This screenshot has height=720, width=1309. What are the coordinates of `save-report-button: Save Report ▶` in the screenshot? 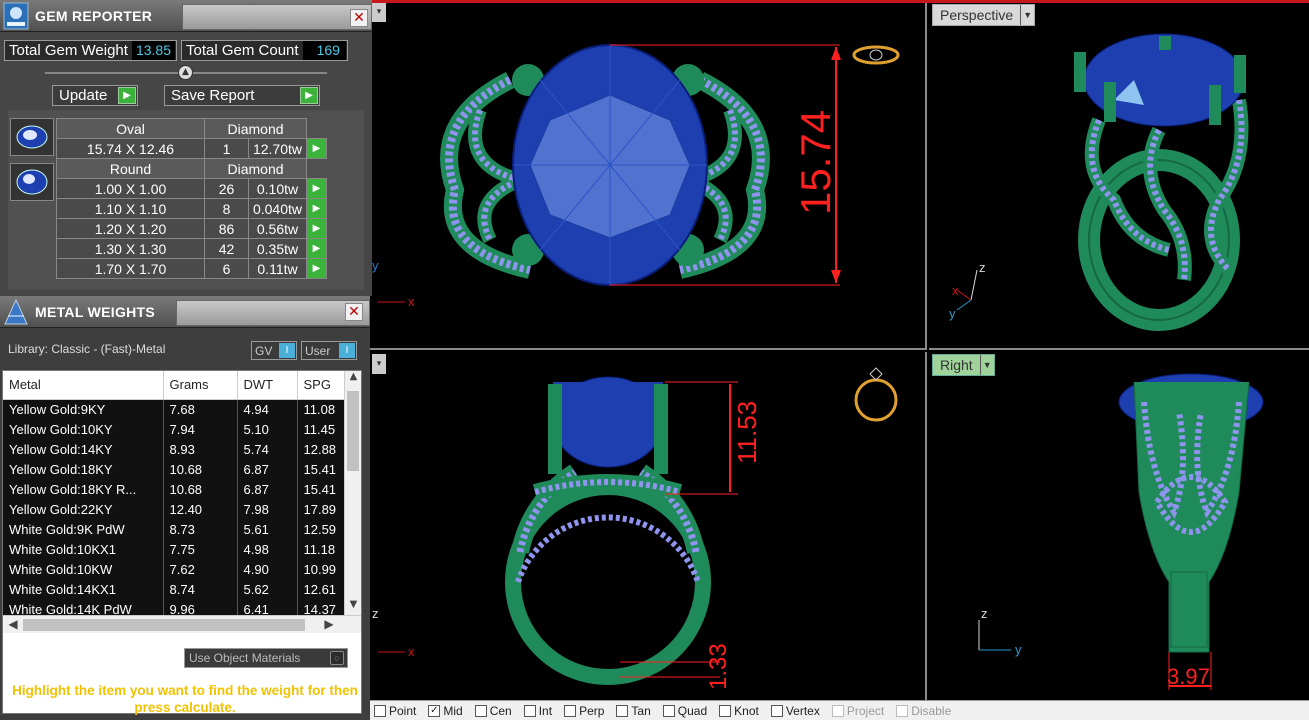 It's located at (242, 95).